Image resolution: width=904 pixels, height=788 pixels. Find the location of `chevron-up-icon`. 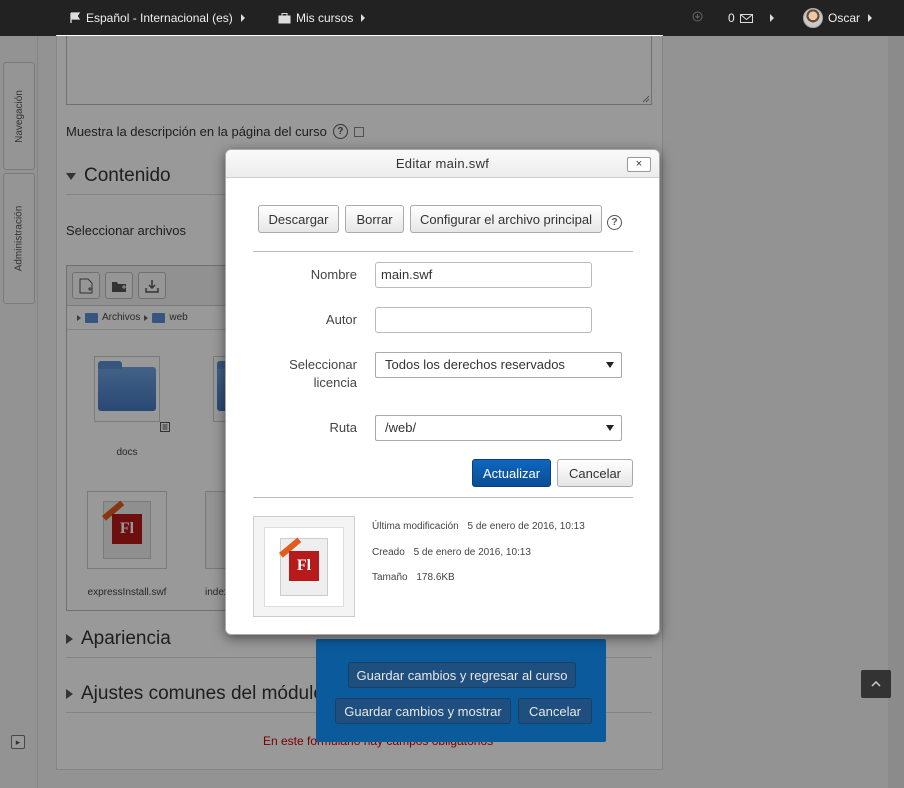

chevron-up-icon is located at coordinates (876, 684).